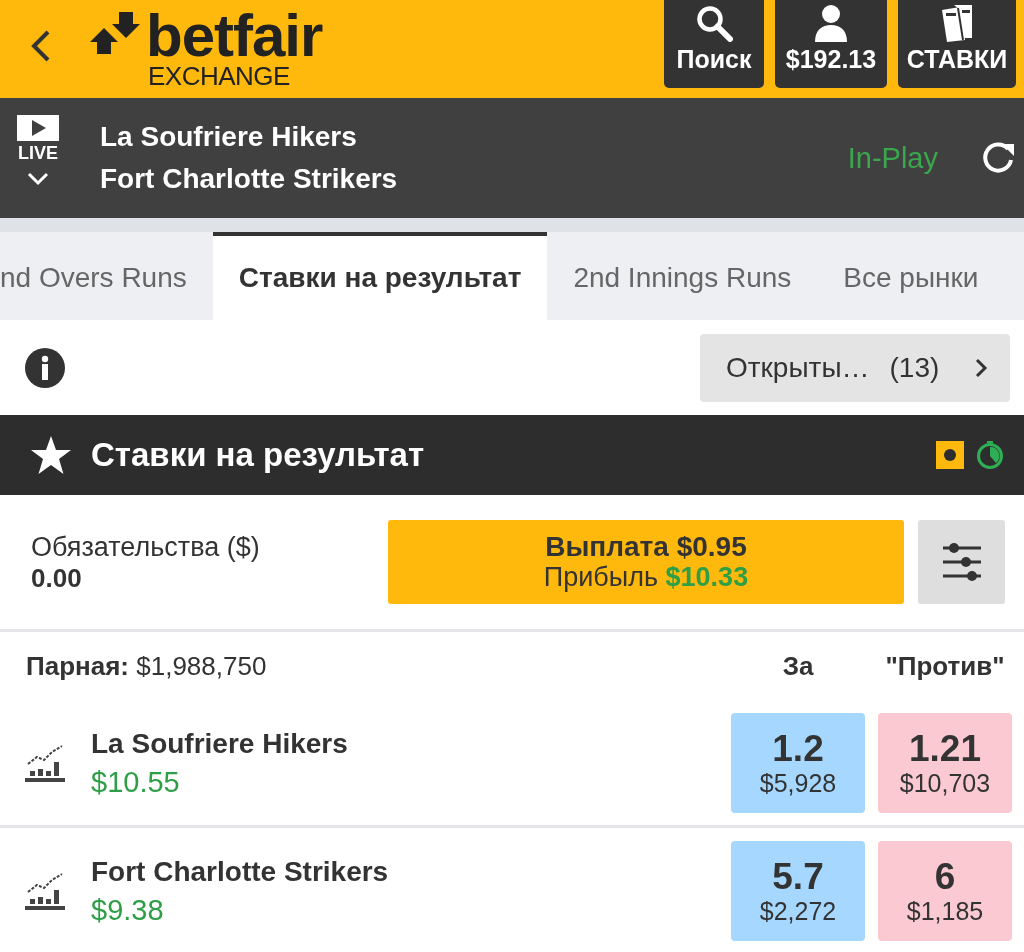 The height and width of the screenshot is (952, 1024). I want to click on account-button: $192.13, so click(831, 44).